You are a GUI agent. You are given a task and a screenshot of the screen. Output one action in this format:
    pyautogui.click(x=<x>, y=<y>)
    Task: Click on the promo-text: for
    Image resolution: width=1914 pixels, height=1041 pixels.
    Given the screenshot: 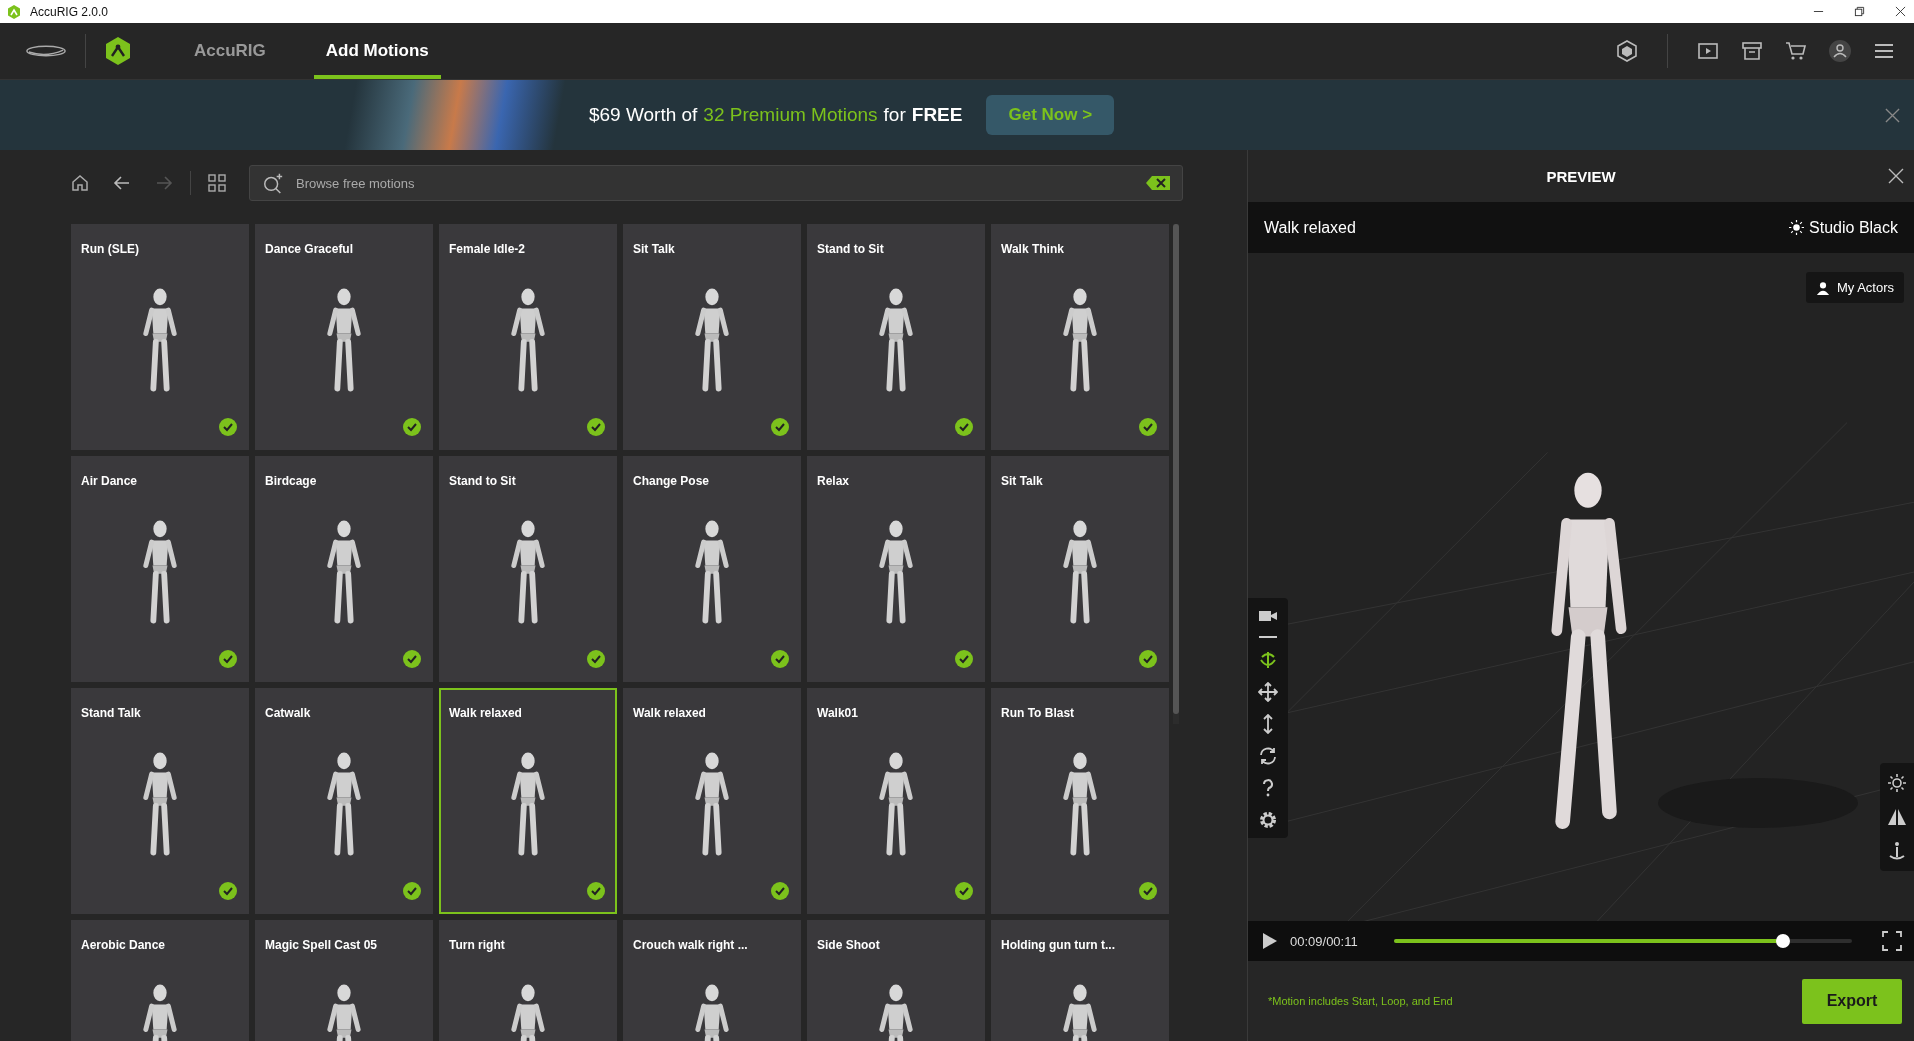 What is the action you would take?
    pyautogui.click(x=894, y=115)
    